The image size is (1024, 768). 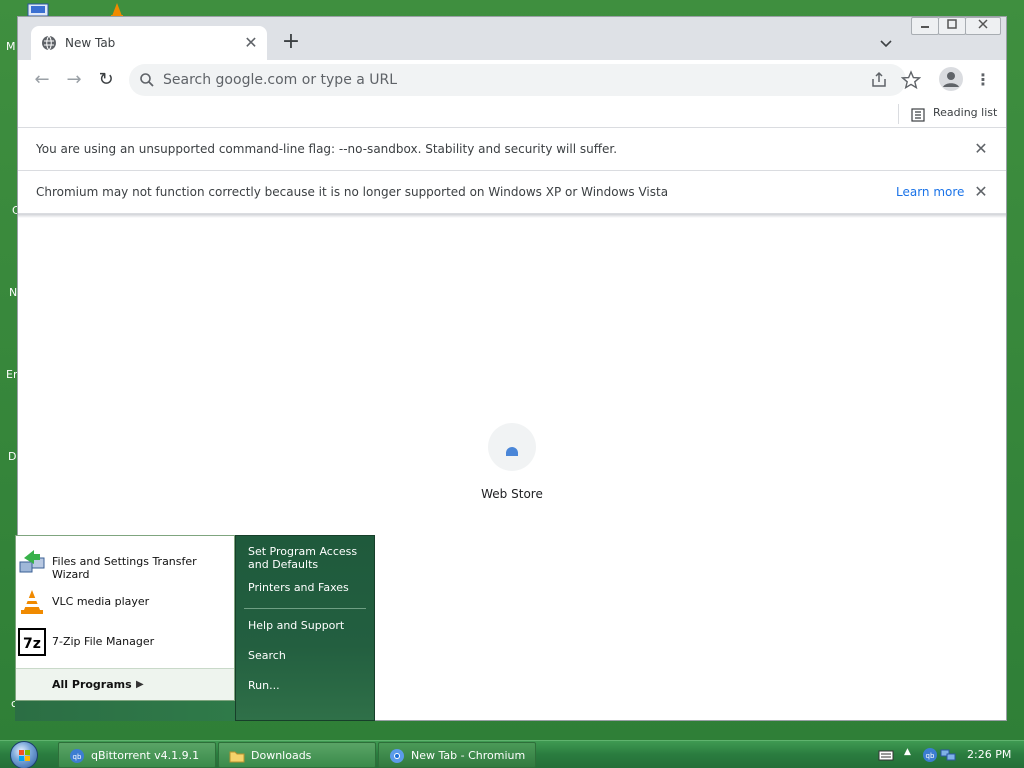 I want to click on tab-close-icon: ✕, so click(x=251, y=43).